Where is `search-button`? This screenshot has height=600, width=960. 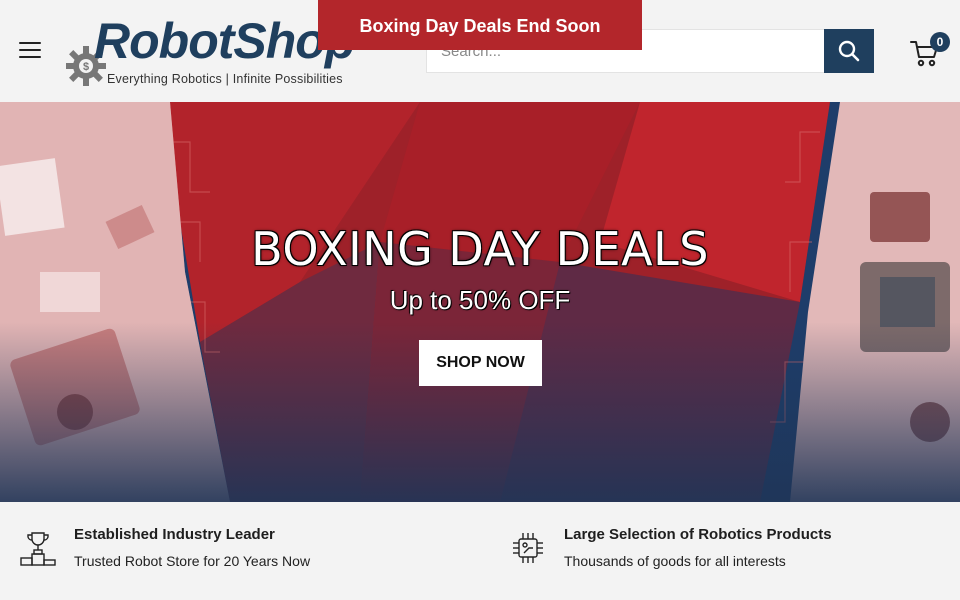
search-button is located at coordinates (849, 51).